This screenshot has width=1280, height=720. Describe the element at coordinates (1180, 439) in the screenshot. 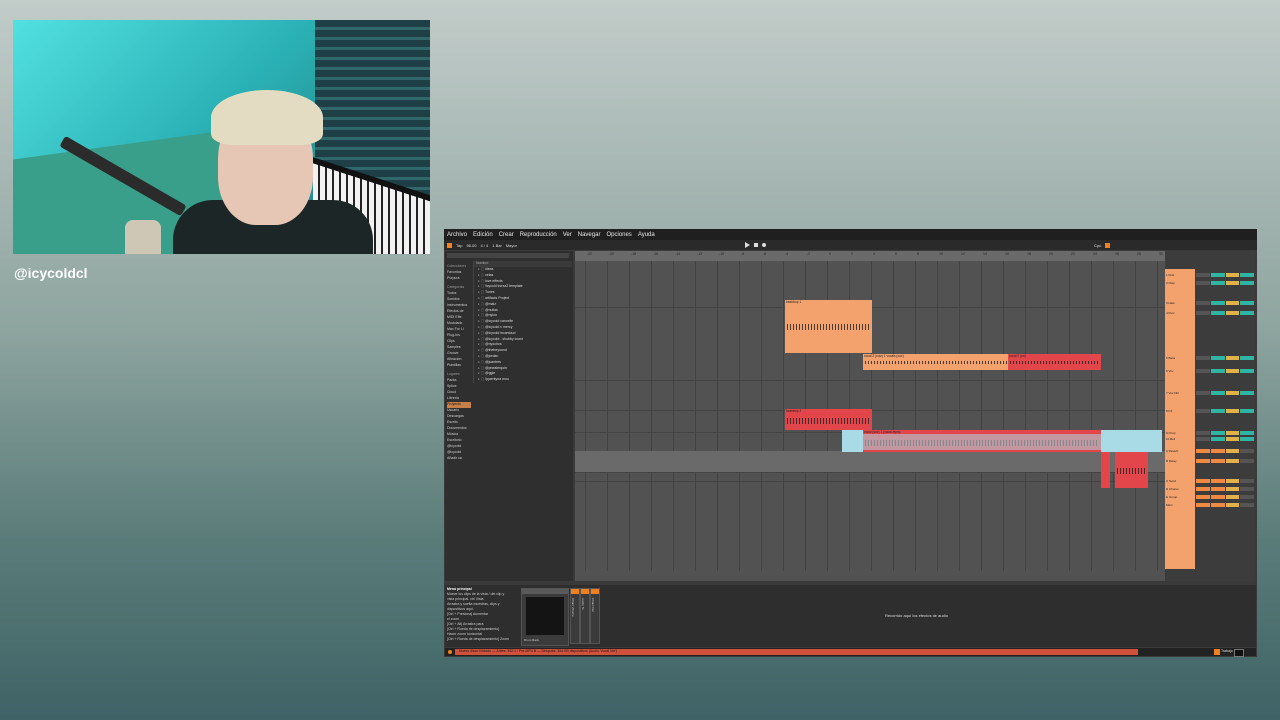

I see `track-name: 10 Bell` at that location.